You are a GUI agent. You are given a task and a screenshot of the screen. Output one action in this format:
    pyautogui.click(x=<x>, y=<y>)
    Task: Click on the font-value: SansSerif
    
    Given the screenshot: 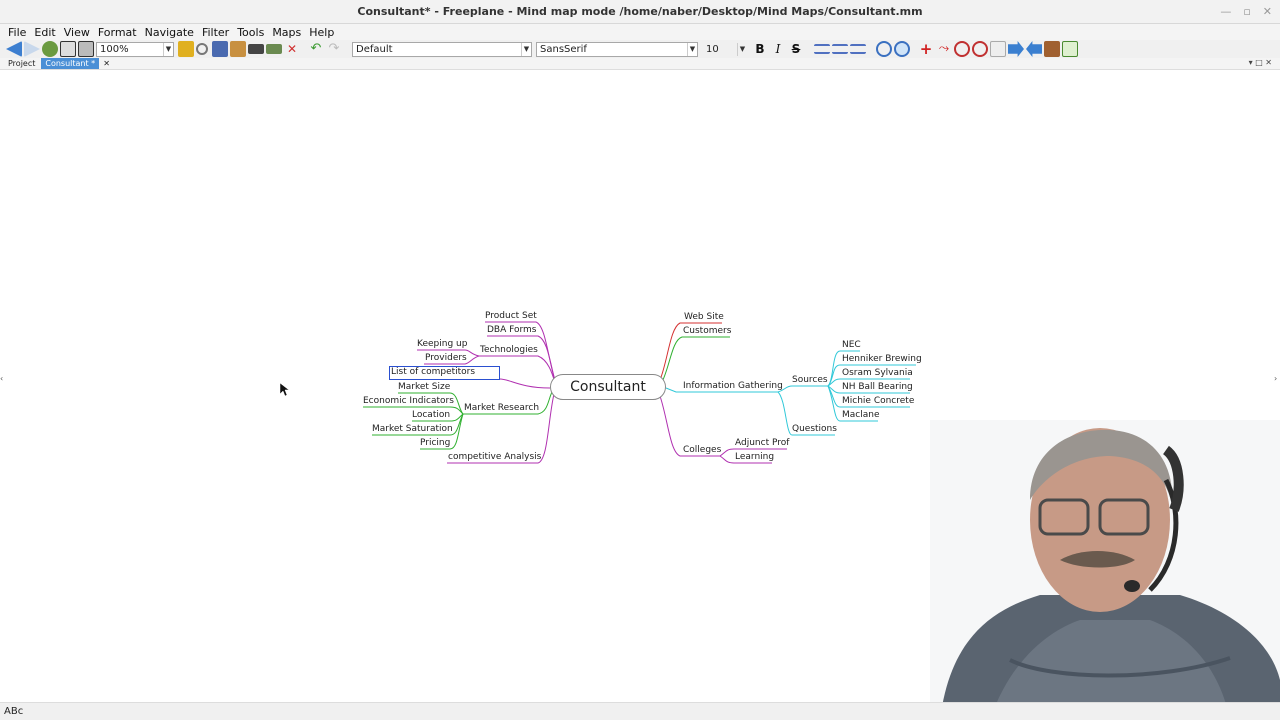 What is the action you would take?
    pyautogui.click(x=563, y=49)
    